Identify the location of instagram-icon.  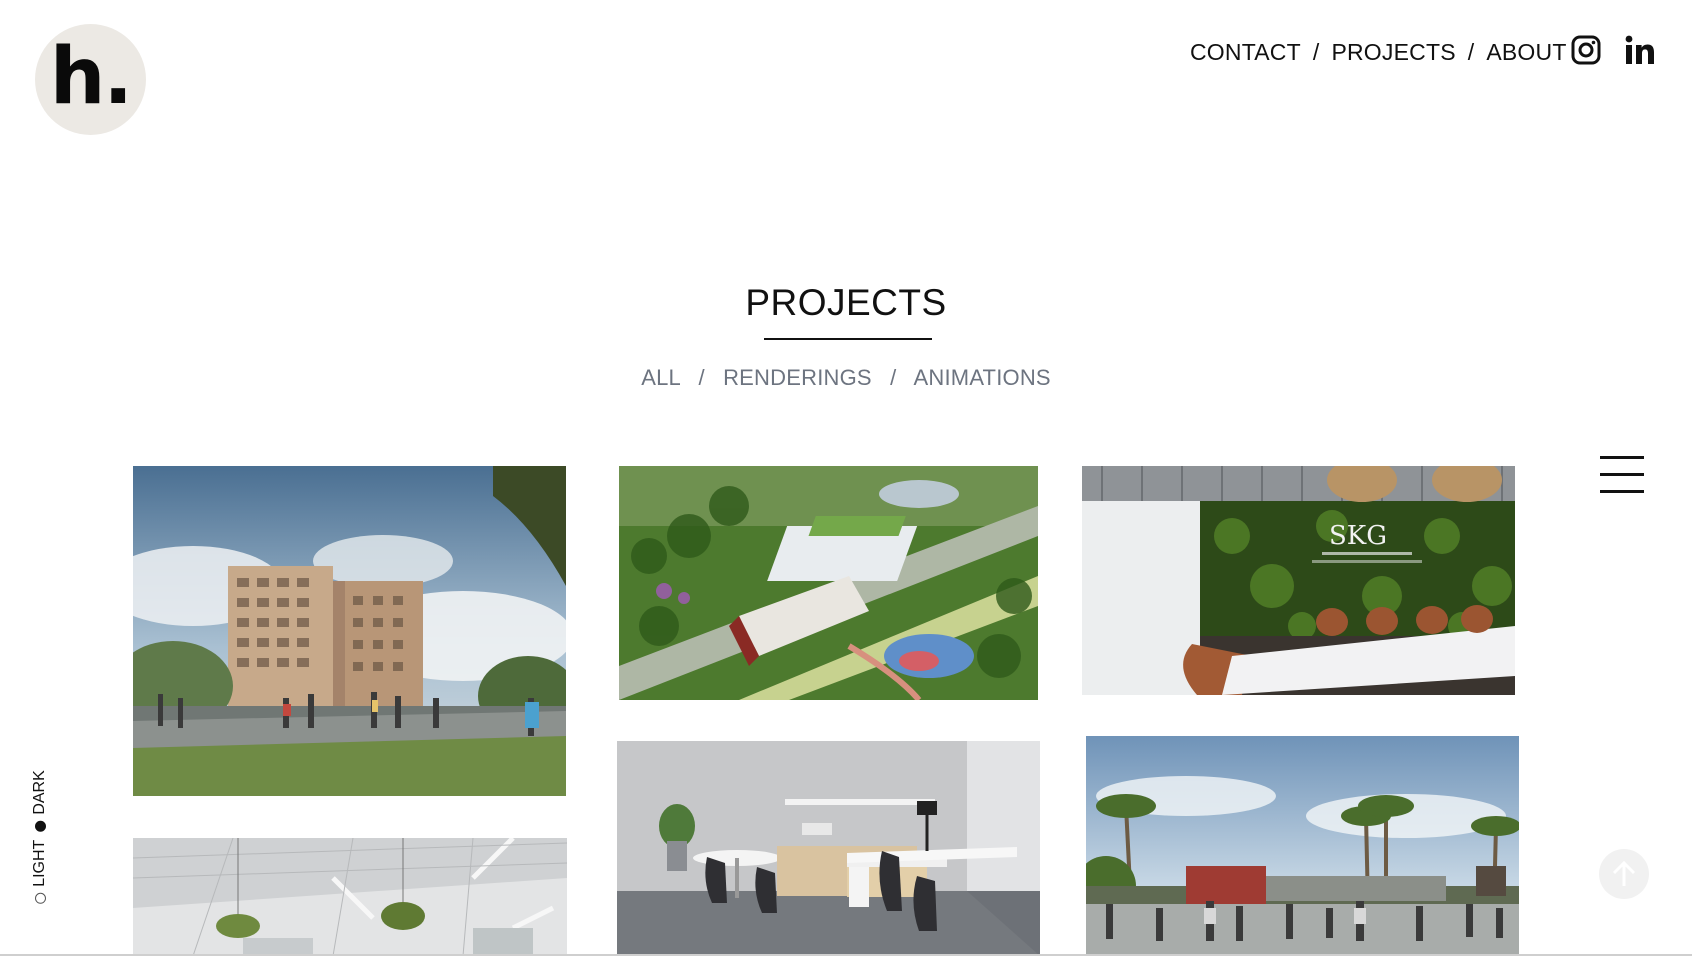
(1586, 50).